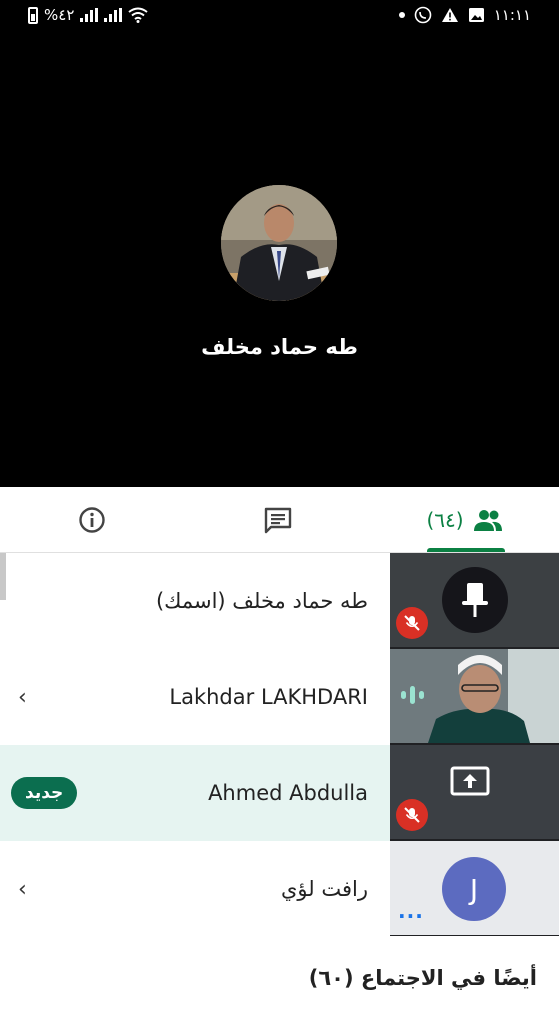  I want to click on info-icon, so click(92, 520).